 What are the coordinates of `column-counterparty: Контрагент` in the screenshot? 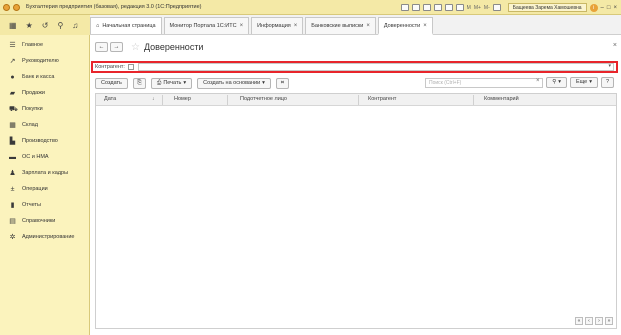 It's located at (382, 99).